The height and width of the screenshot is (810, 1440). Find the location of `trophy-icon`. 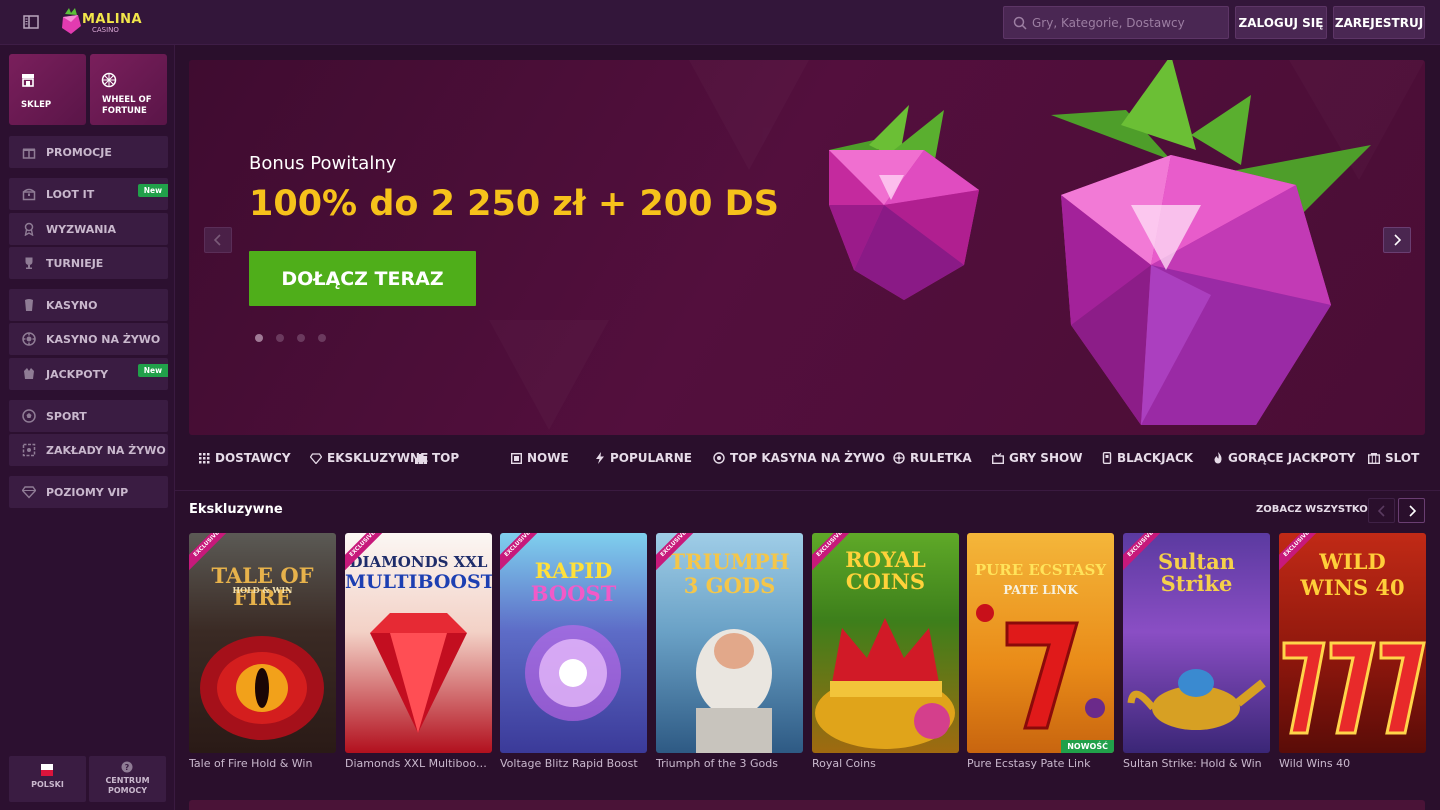

trophy-icon is located at coordinates (29, 263).